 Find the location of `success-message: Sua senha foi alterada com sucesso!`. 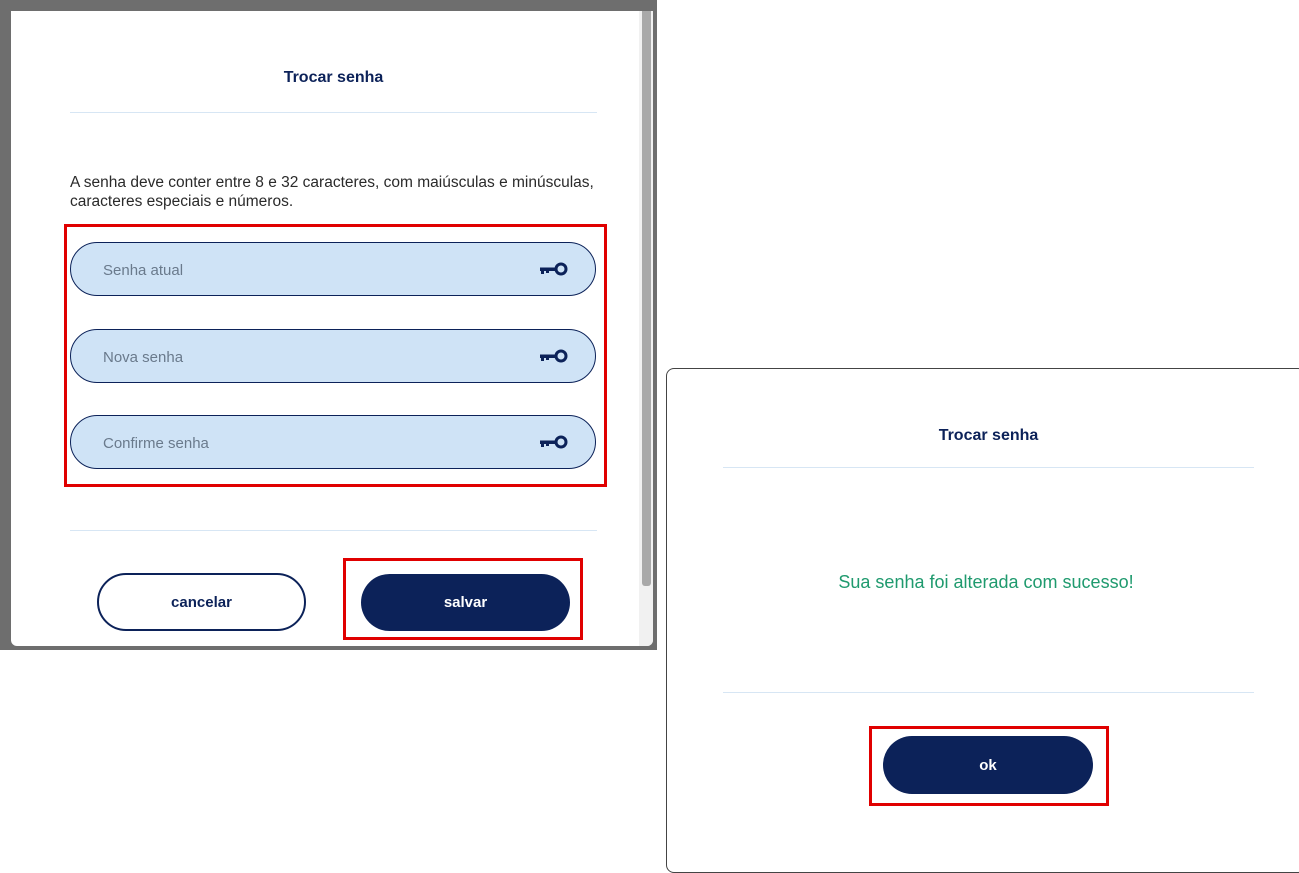

success-message: Sua senha foi alterada com sucesso! is located at coordinates (986, 582).